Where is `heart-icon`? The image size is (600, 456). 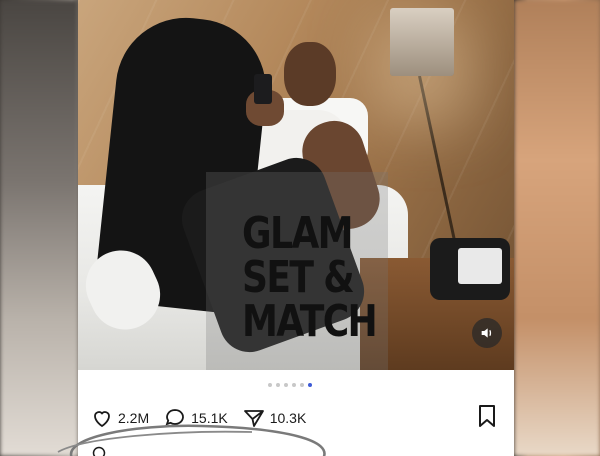 heart-icon is located at coordinates (102, 419).